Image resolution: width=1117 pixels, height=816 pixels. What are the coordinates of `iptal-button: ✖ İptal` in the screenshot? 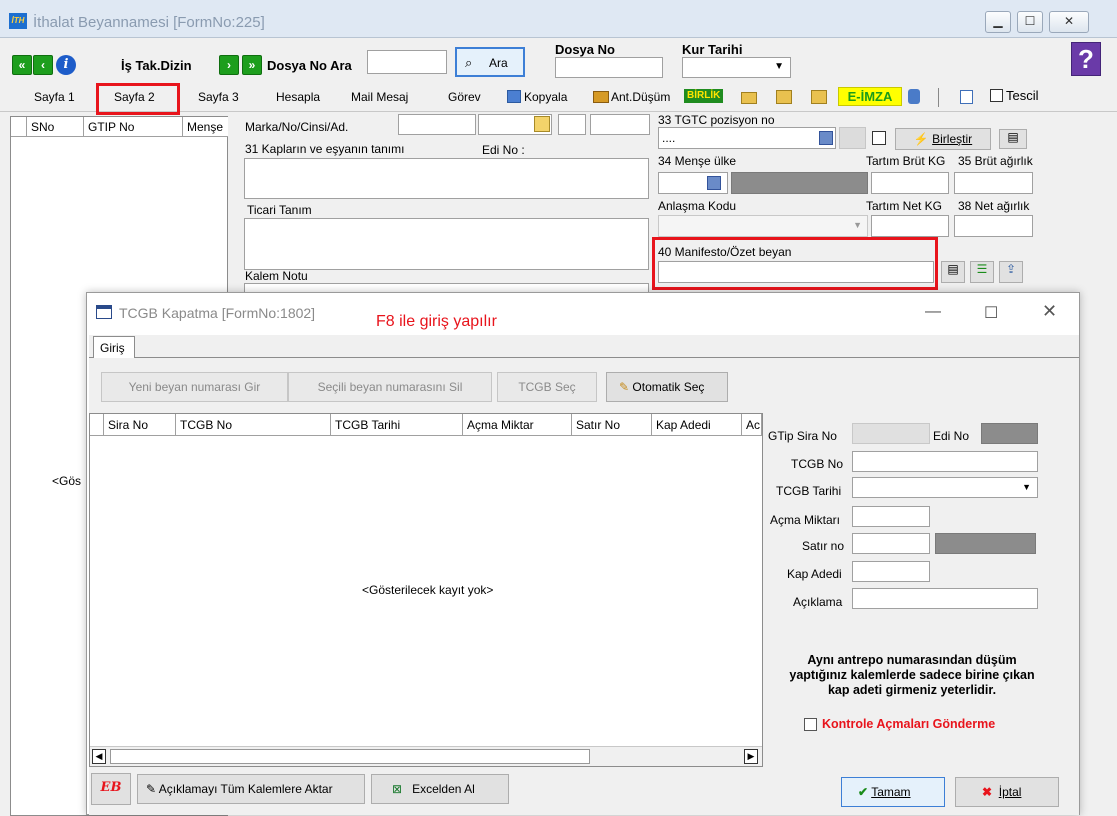 It's located at (1007, 792).